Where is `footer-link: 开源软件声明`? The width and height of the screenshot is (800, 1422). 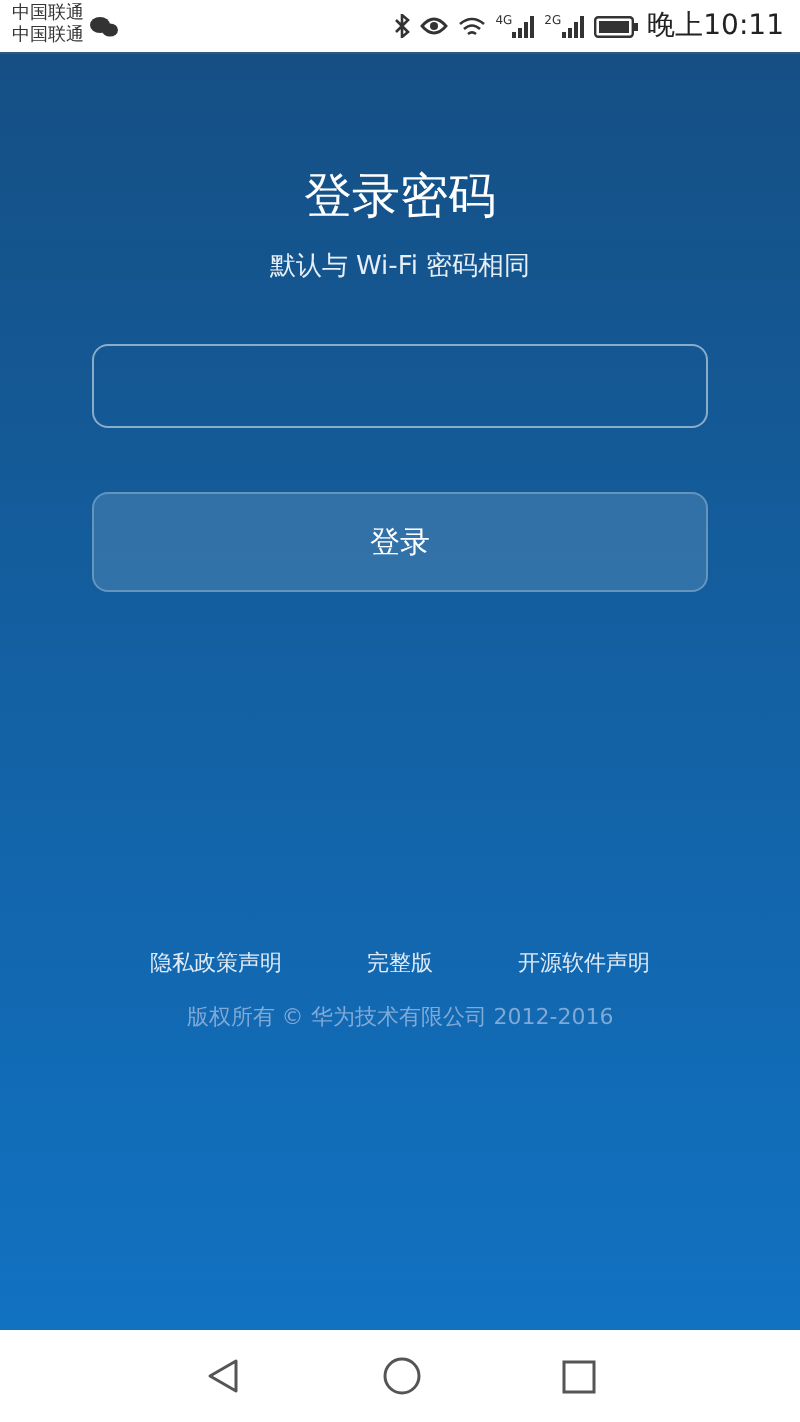
footer-link: 开源软件声明 is located at coordinates (584, 963).